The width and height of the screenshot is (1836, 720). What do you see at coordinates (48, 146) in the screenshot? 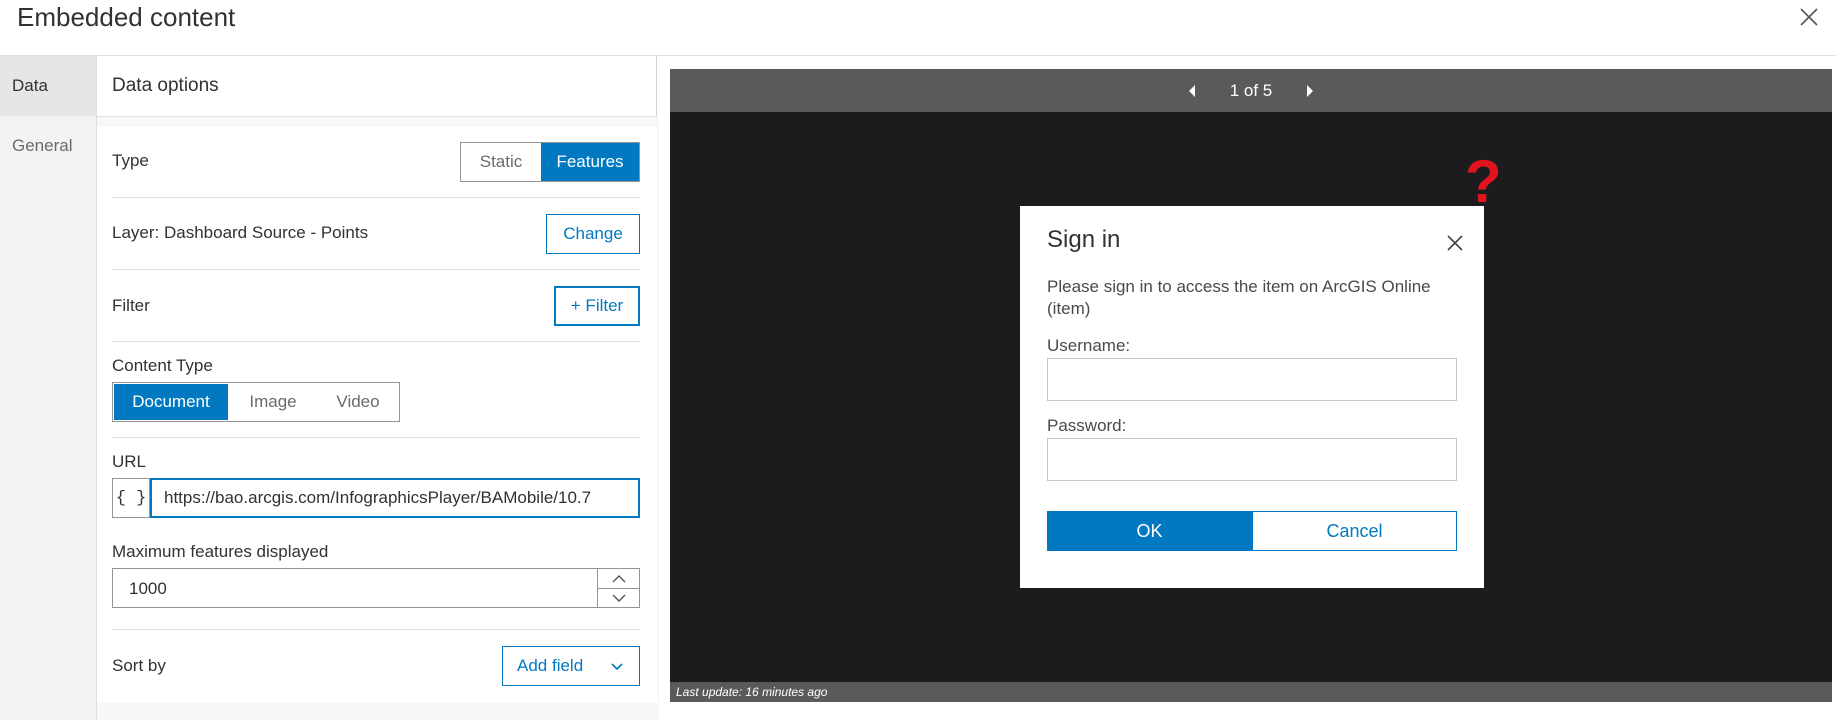
I see `tab-general: General` at bounding box center [48, 146].